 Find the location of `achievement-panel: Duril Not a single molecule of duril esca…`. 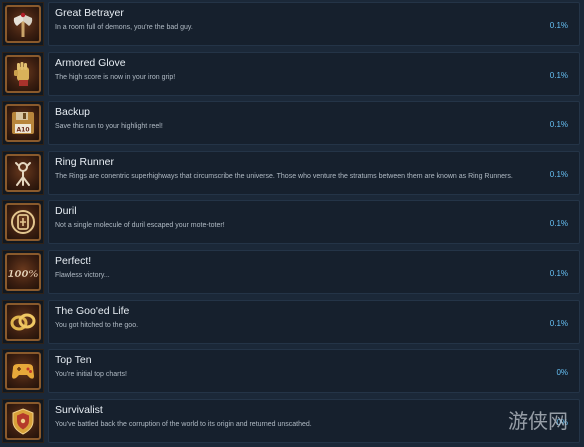

achievement-panel: Duril Not a single molecule of duril esca… is located at coordinates (314, 222).